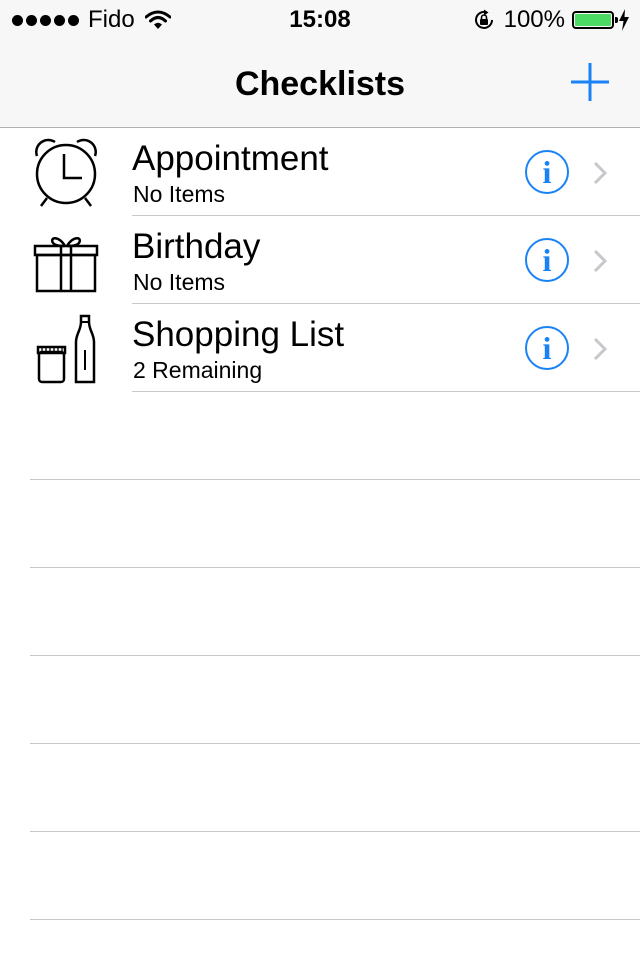 The image size is (640, 960). What do you see at coordinates (196, 246) in the screenshot?
I see `checklist-title: Birthday` at bounding box center [196, 246].